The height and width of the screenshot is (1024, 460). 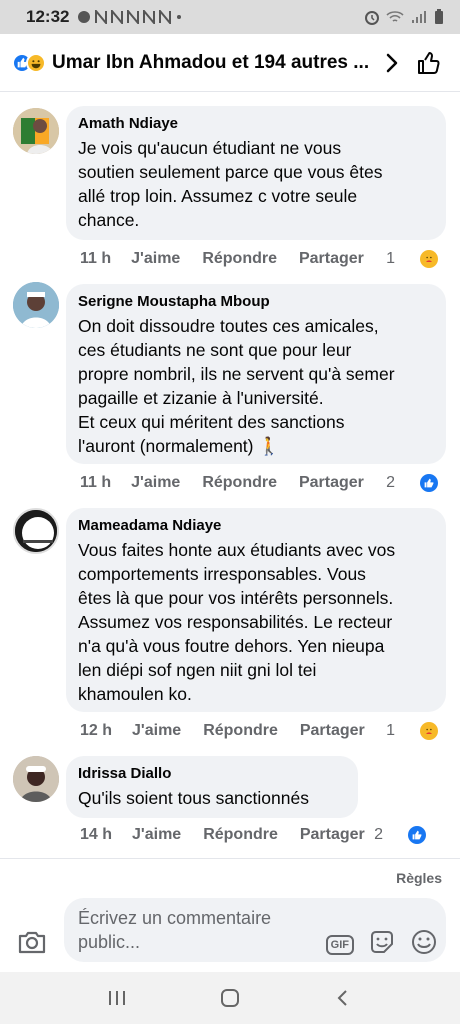 I want to click on comment-input: Écrivez un commentaire public... GIF, so click(x=255, y=930).